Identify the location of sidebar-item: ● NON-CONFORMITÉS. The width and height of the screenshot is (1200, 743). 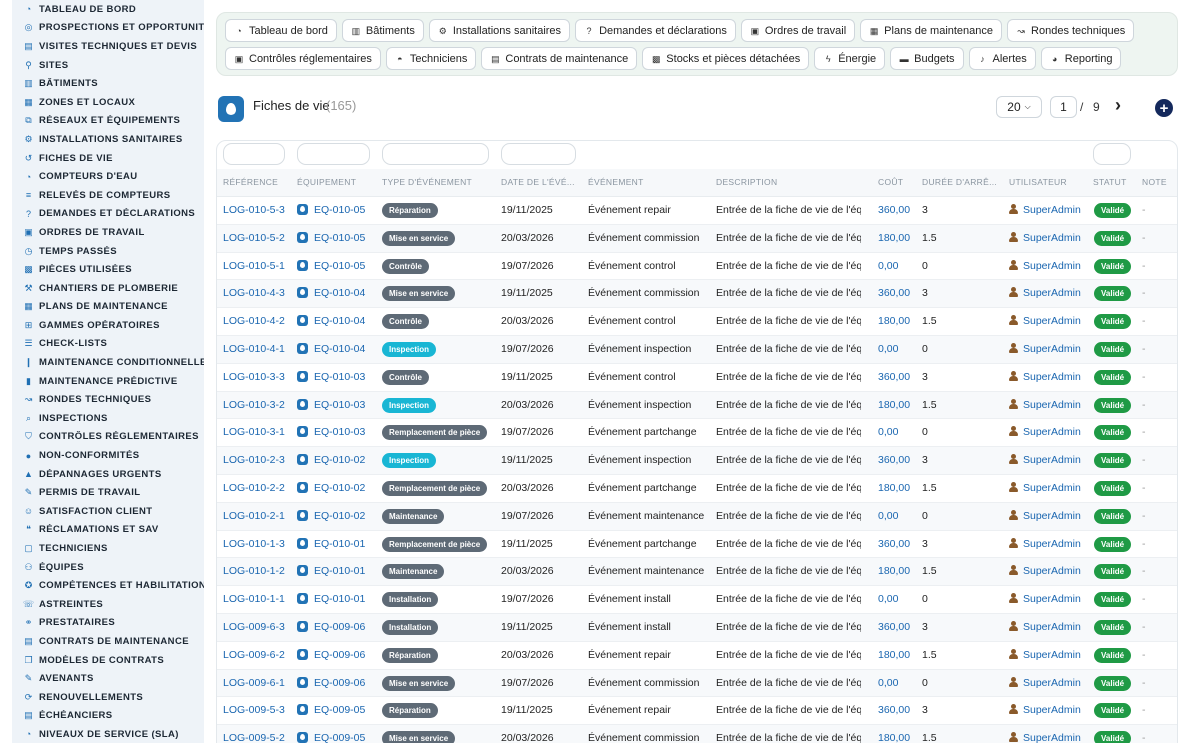
(108, 455).